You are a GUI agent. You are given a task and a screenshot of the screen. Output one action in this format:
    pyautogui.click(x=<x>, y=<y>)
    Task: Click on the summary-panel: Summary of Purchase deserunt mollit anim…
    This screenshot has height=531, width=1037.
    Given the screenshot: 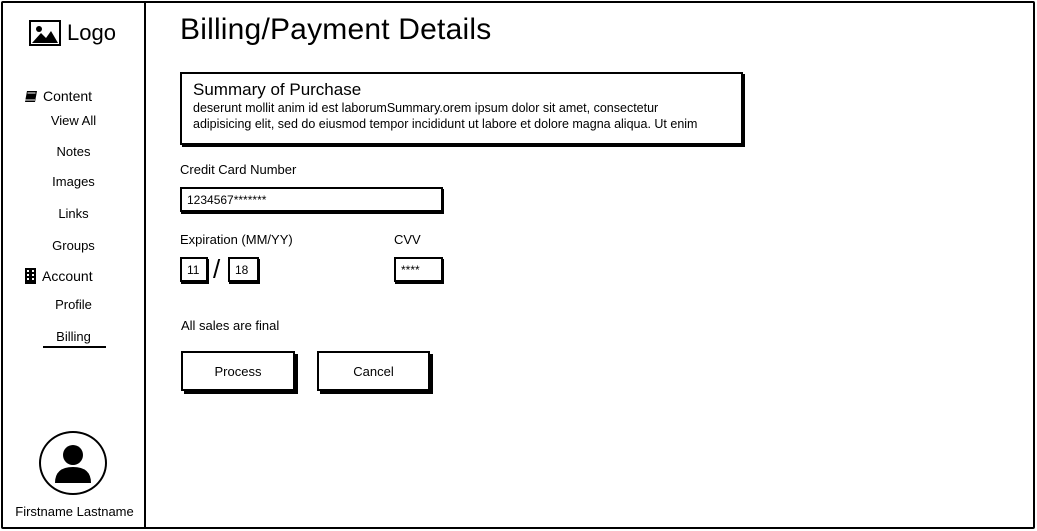 What is the action you would take?
    pyautogui.click(x=461, y=108)
    